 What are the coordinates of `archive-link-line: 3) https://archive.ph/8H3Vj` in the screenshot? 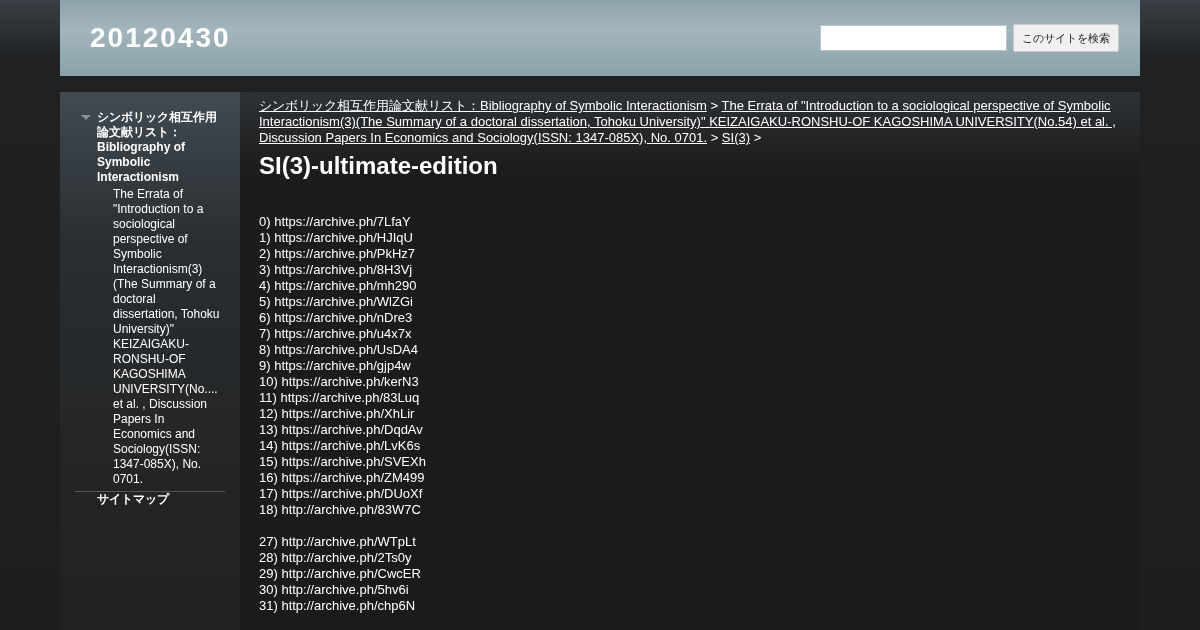 It's located at (336, 270).